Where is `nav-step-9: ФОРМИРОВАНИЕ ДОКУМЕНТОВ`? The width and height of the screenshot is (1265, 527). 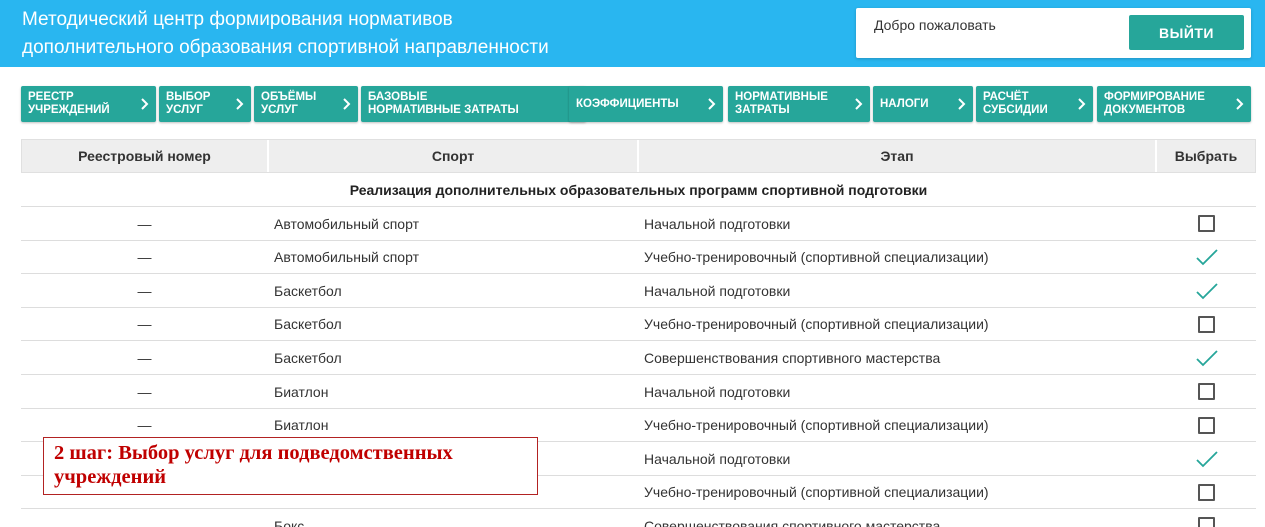 nav-step-9: ФОРМИРОВАНИЕ ДОКУМЕНТОВ is located at coordinates (1174, 104).